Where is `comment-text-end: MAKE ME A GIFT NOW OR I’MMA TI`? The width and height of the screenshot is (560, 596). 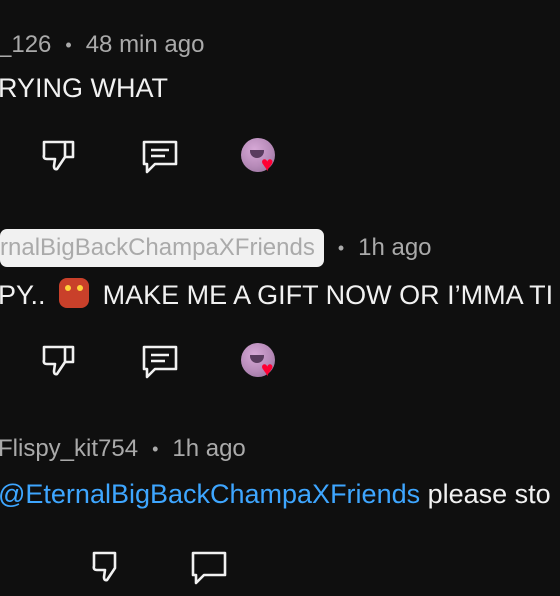 comment-text-end: MAKE ME A GIFT NOW OR I’MMA TI is located at coordinates (328, 295).